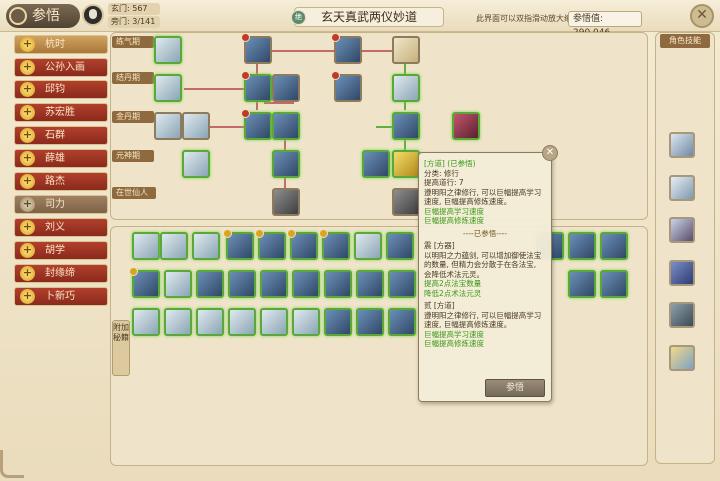 The width and height of the screenshot is (720, 481). Describe the element at coordinates (61, 250) in the screenshot. I see `sidebar-item-huxue: + 胡学` at that location.